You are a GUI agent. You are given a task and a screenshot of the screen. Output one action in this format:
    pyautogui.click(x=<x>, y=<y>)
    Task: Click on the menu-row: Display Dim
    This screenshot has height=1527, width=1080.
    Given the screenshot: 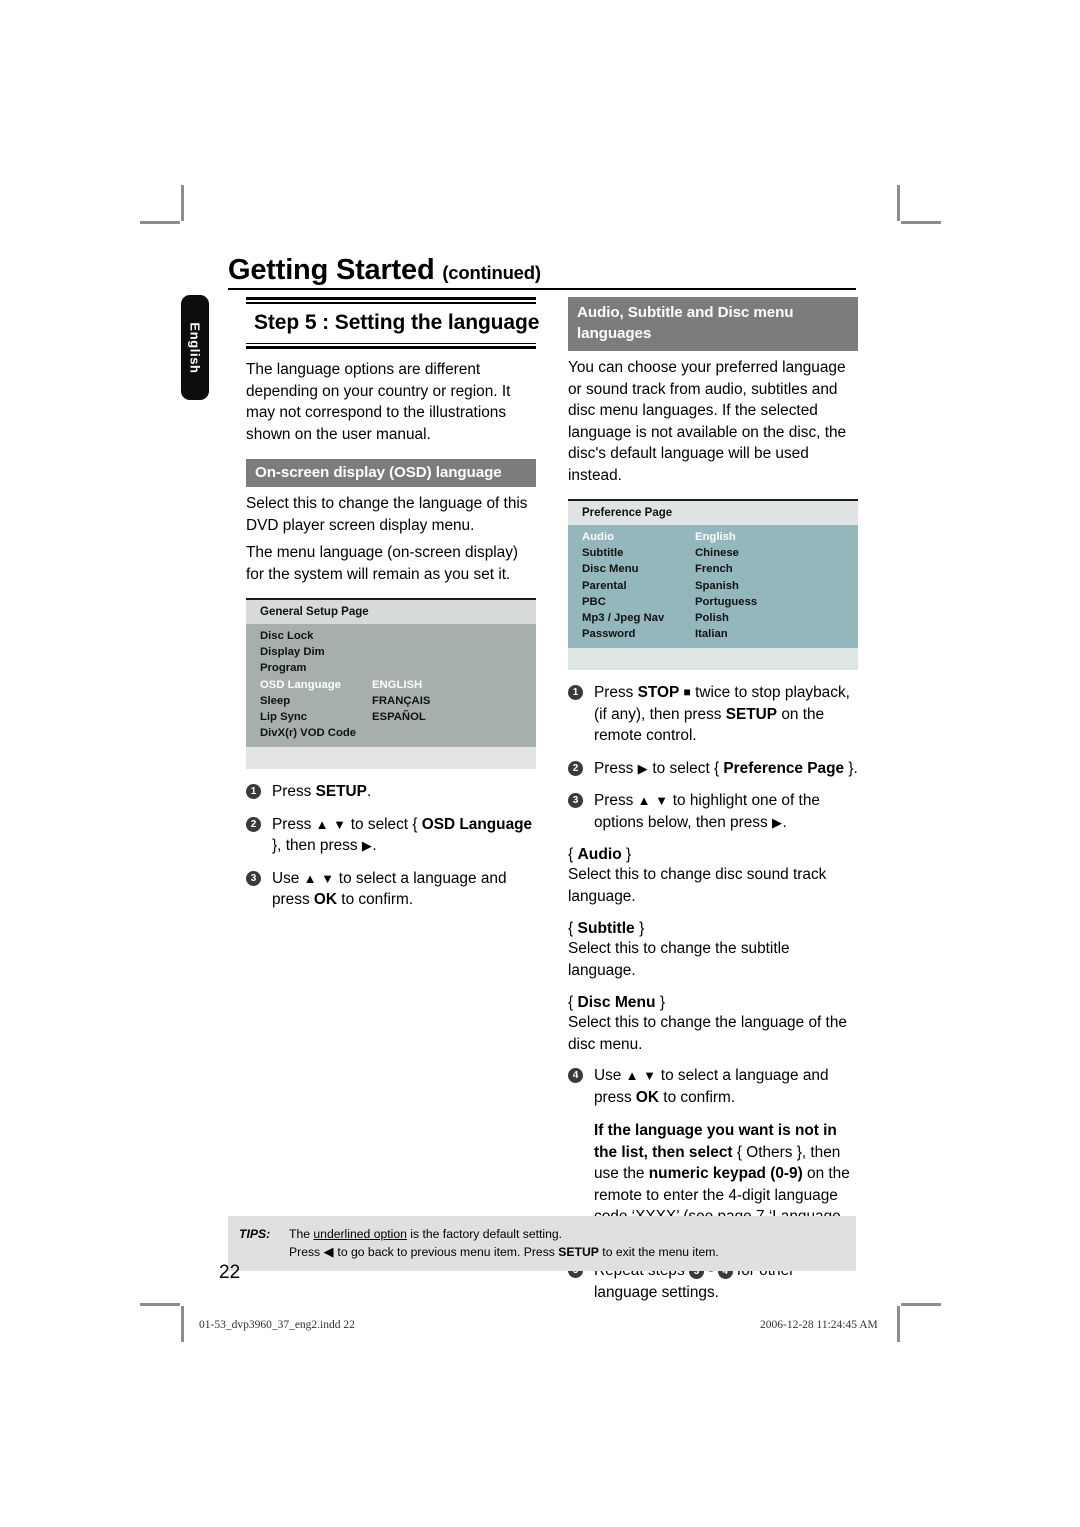 What is the action you would take?
    pyautogui.click(x=391, y=652)
    